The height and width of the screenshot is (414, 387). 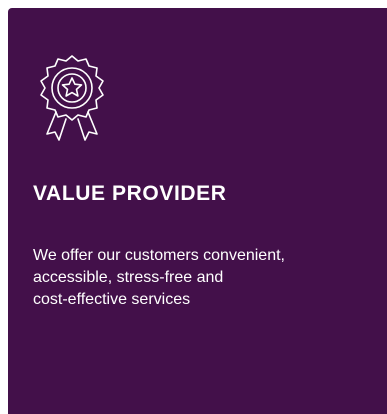 What do you see at coordinates (159, 255) in the screenshot?
I see `description-line: We offer our customers convenient,` at bounding box center [159, 255].